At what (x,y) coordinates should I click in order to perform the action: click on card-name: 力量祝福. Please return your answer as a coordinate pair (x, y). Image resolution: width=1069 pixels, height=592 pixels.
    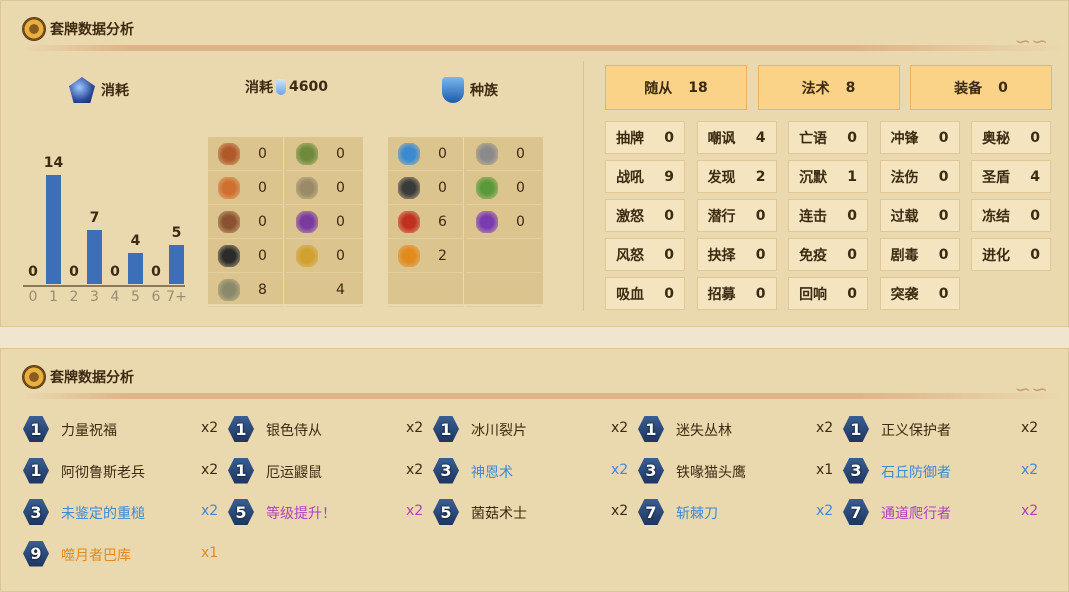
    Looking at the image, I should click on (89, 431).